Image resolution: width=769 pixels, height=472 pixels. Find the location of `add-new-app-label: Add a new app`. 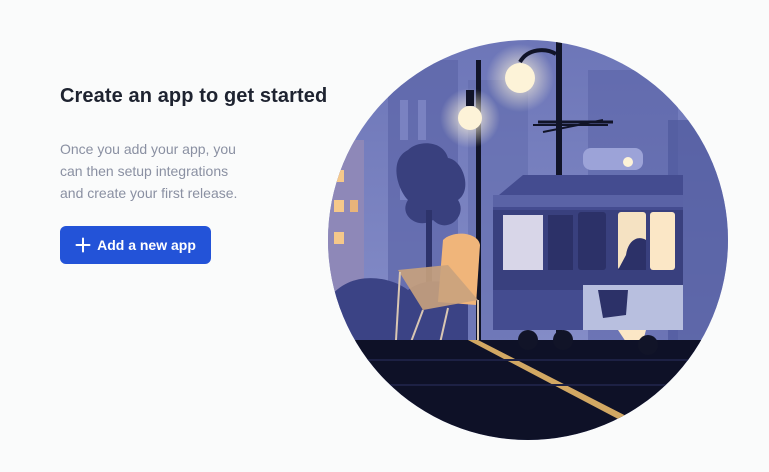

add-new-app-label: Add a new app is located at coordinates (146, 245).